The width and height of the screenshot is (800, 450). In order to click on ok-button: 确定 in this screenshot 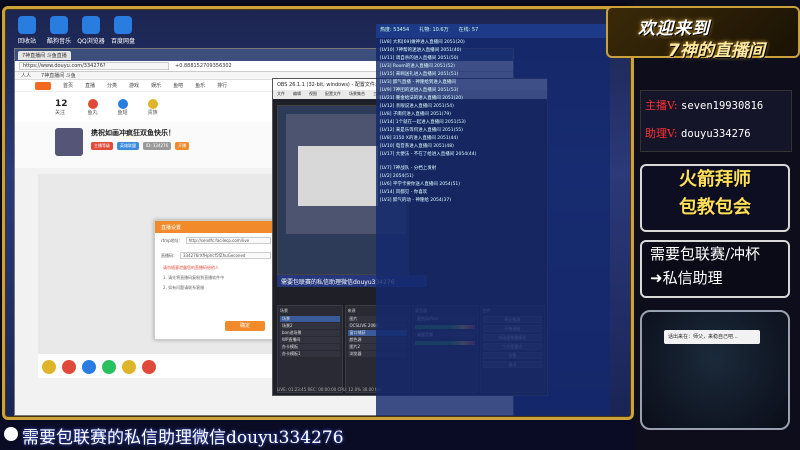, I will do `click(245, 326)`.